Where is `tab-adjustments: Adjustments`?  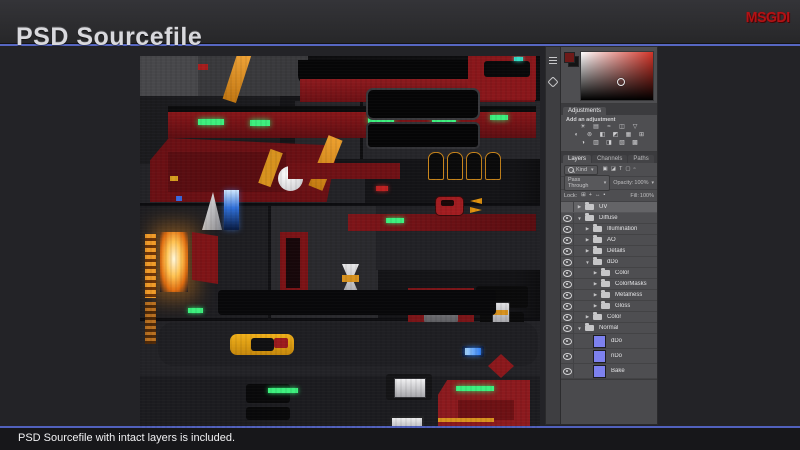
tab-adjustments: Adjustments is located at coordinates (585, 111).